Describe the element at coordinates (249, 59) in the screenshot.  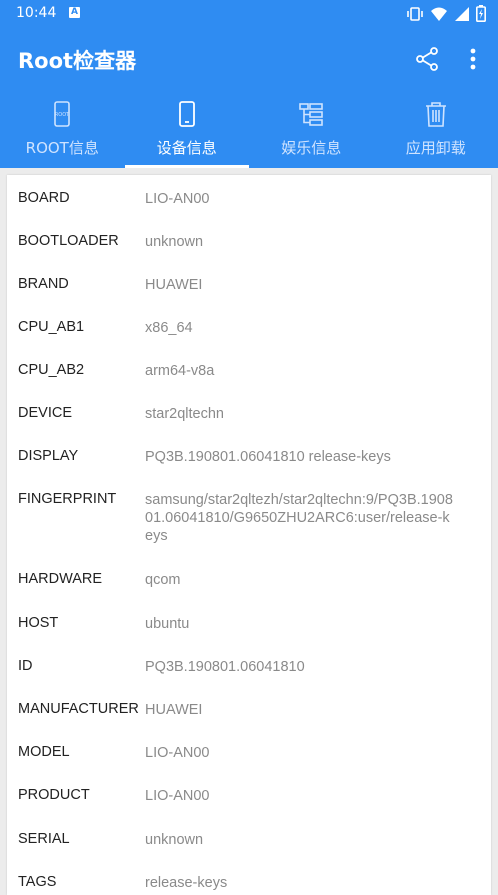
I see `app-bar: Root检查器` at that location.